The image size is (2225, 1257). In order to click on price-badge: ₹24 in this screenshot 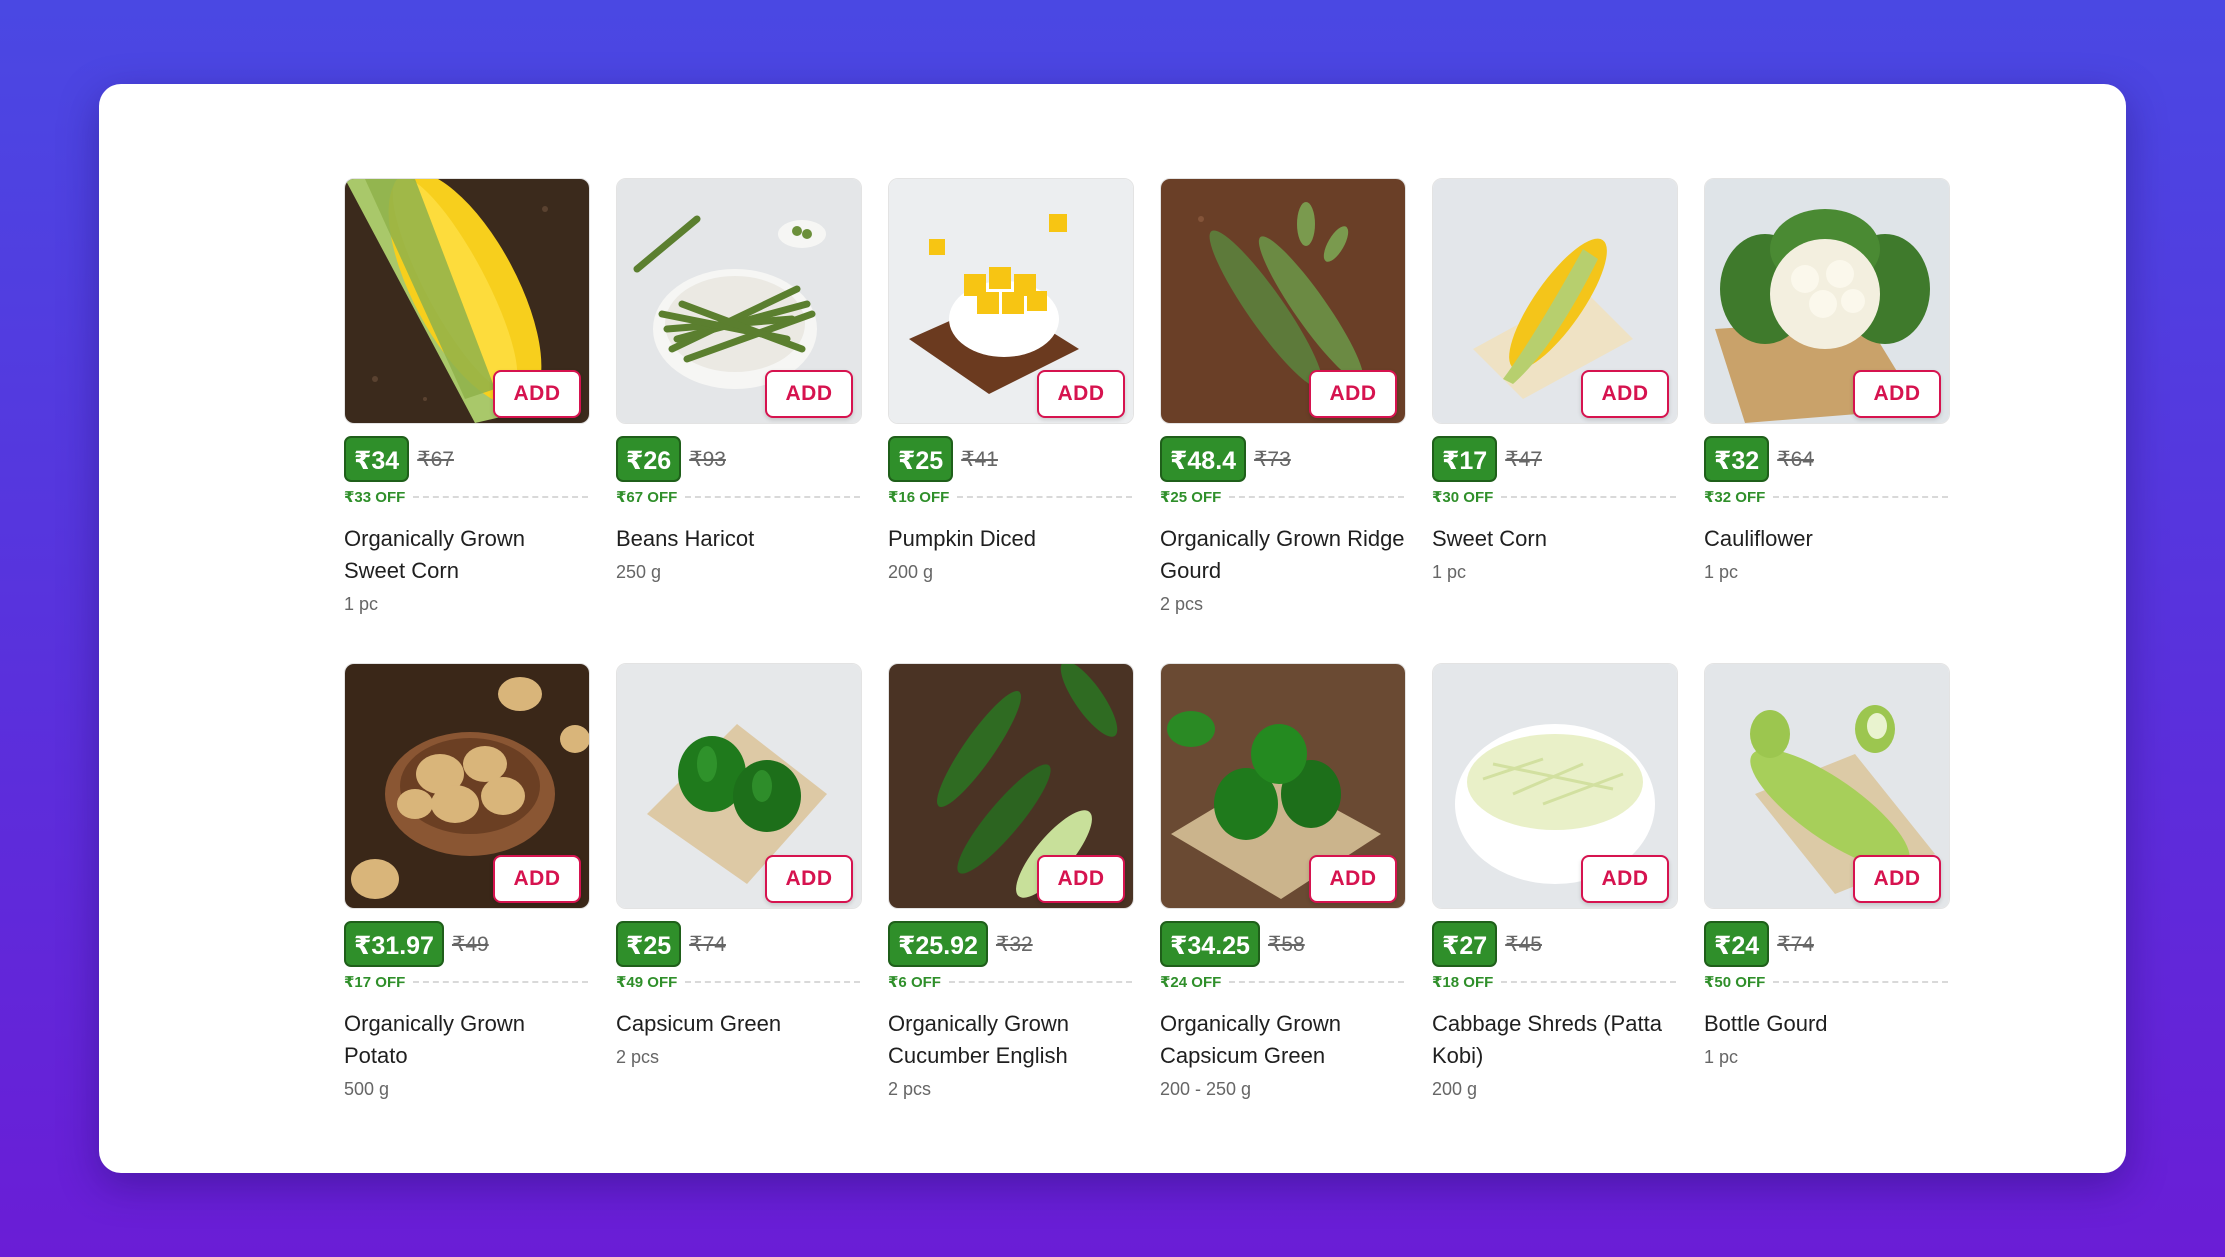, I will do `click(1737, 944)`.